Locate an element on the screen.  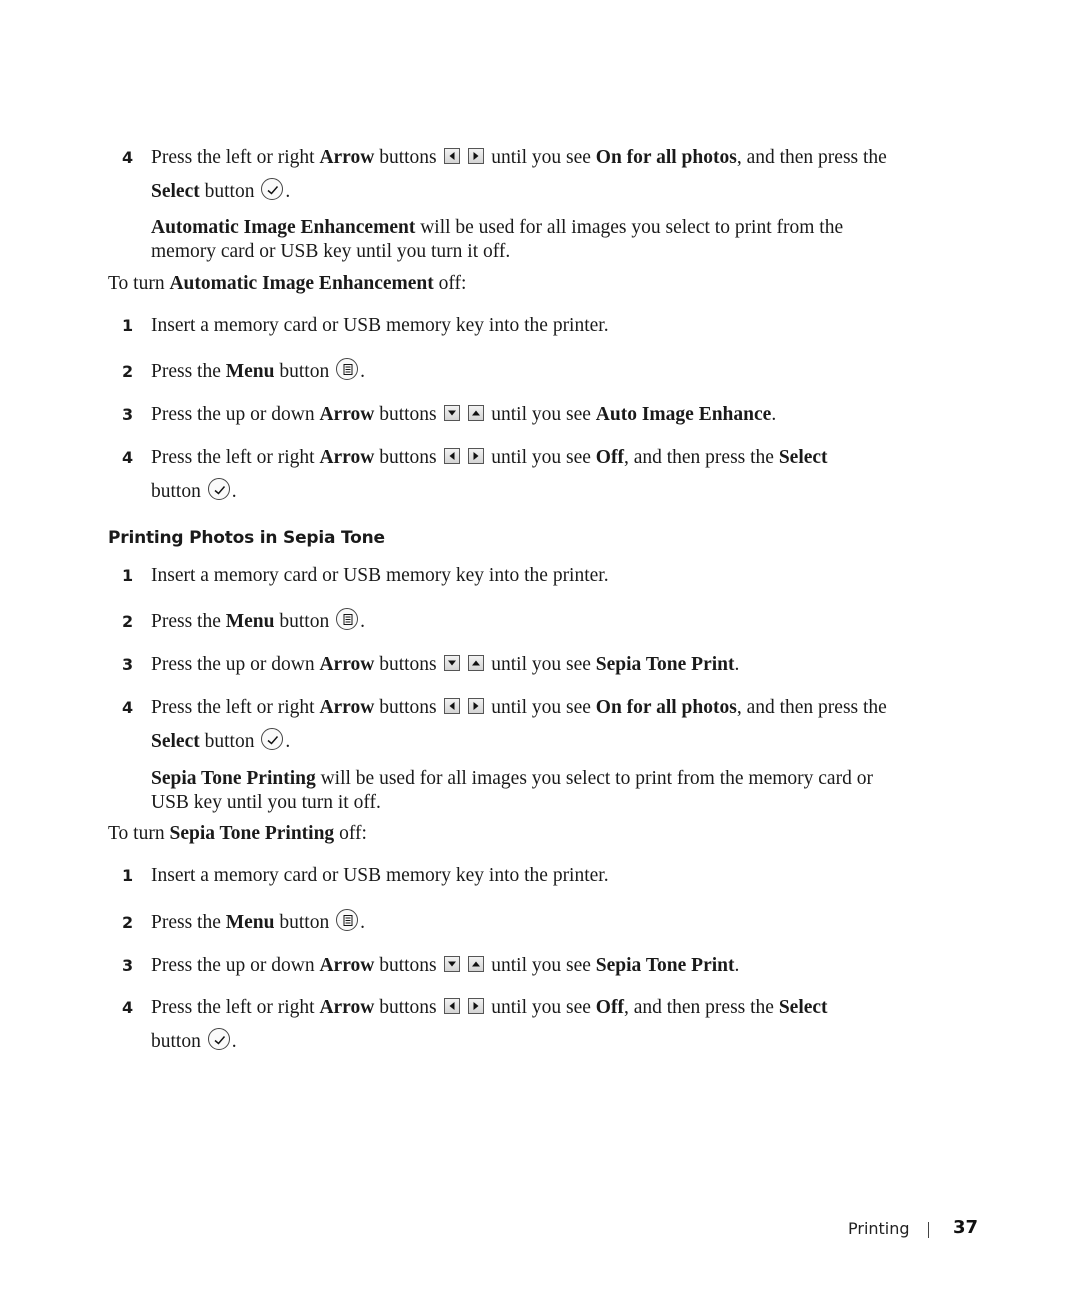
off-step-2: 2 Press the Menu button . is located at coordinates (517, 372).